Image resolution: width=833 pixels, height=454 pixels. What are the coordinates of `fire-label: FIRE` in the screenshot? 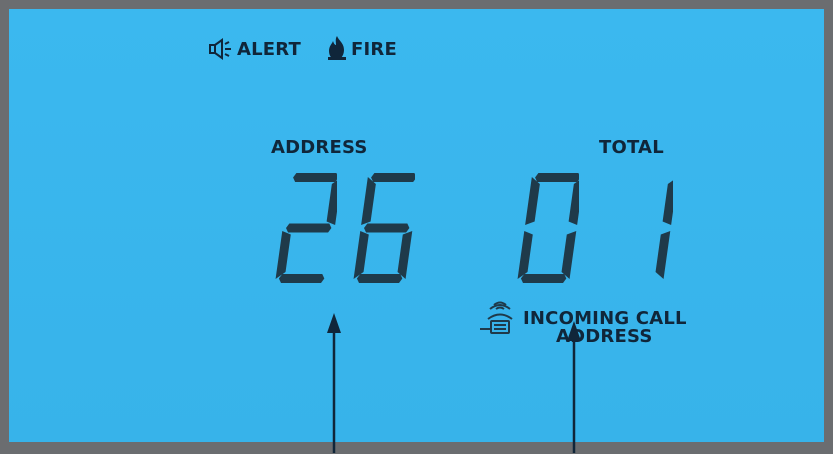 It's located at (374, 49).